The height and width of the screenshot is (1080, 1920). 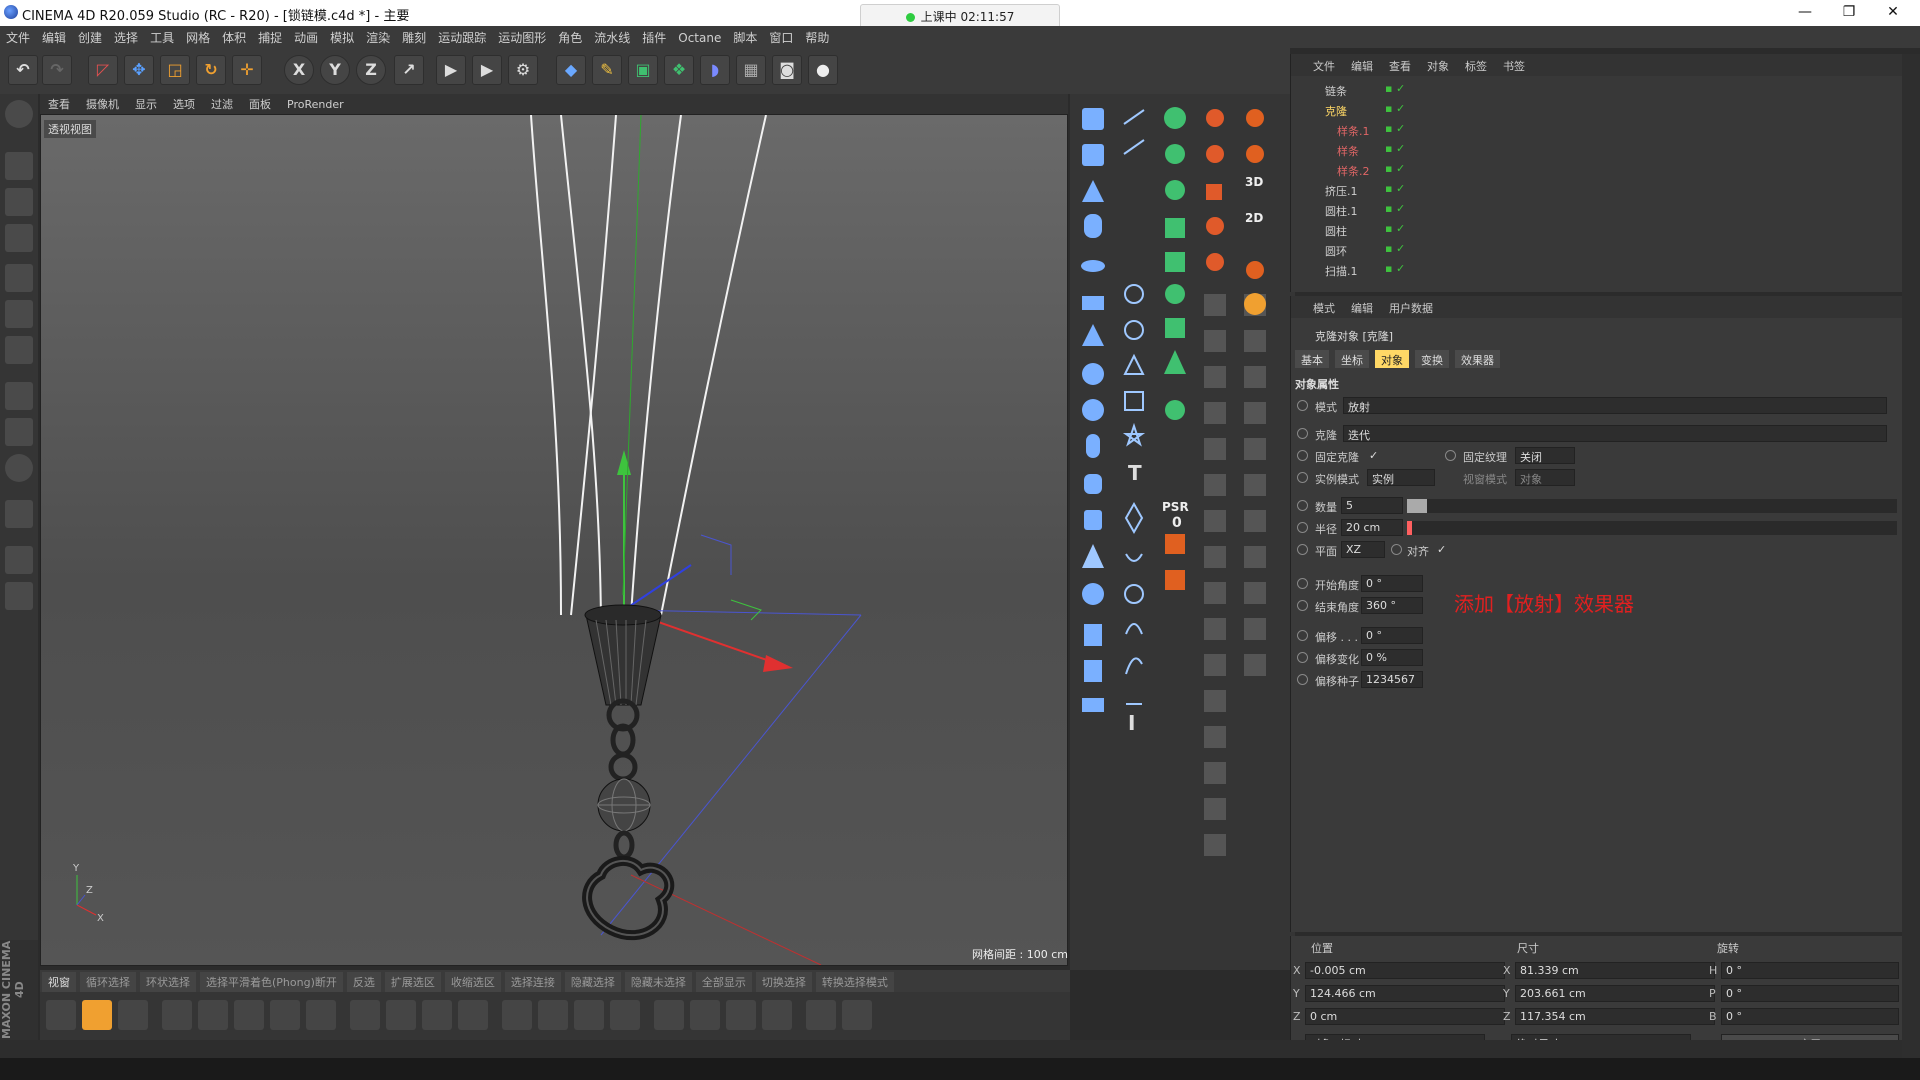 I want to click on om-menu-tags: 标签, so click(x=1476, y=64).